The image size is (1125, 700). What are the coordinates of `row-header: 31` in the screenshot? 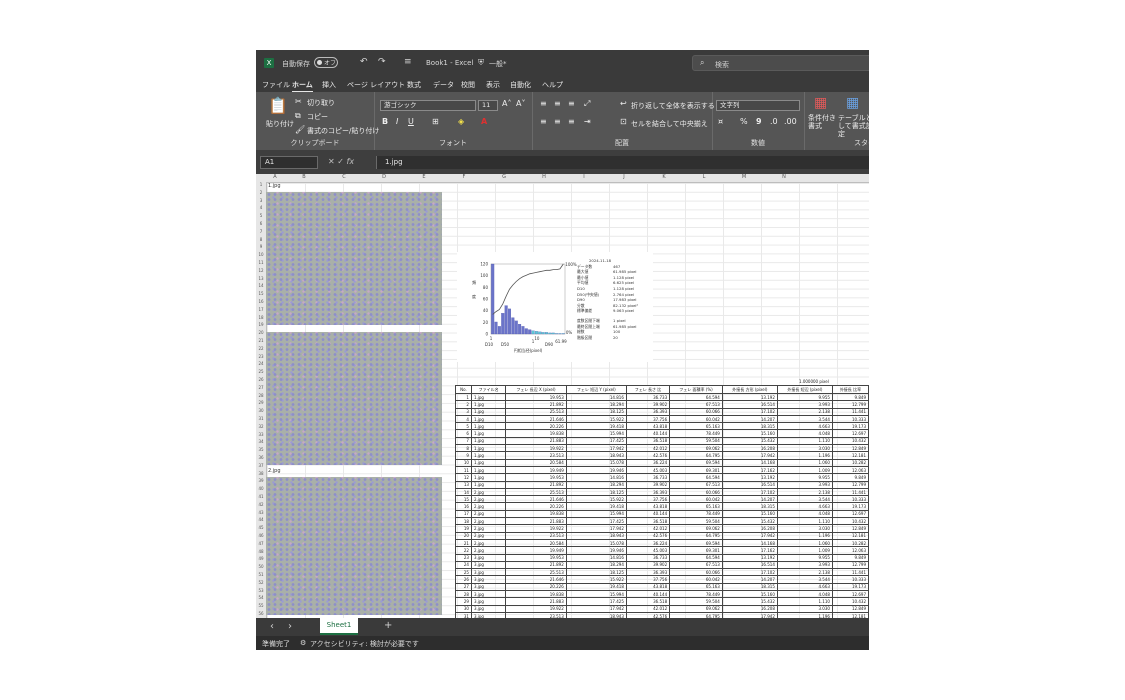 It's located at (261, 418).